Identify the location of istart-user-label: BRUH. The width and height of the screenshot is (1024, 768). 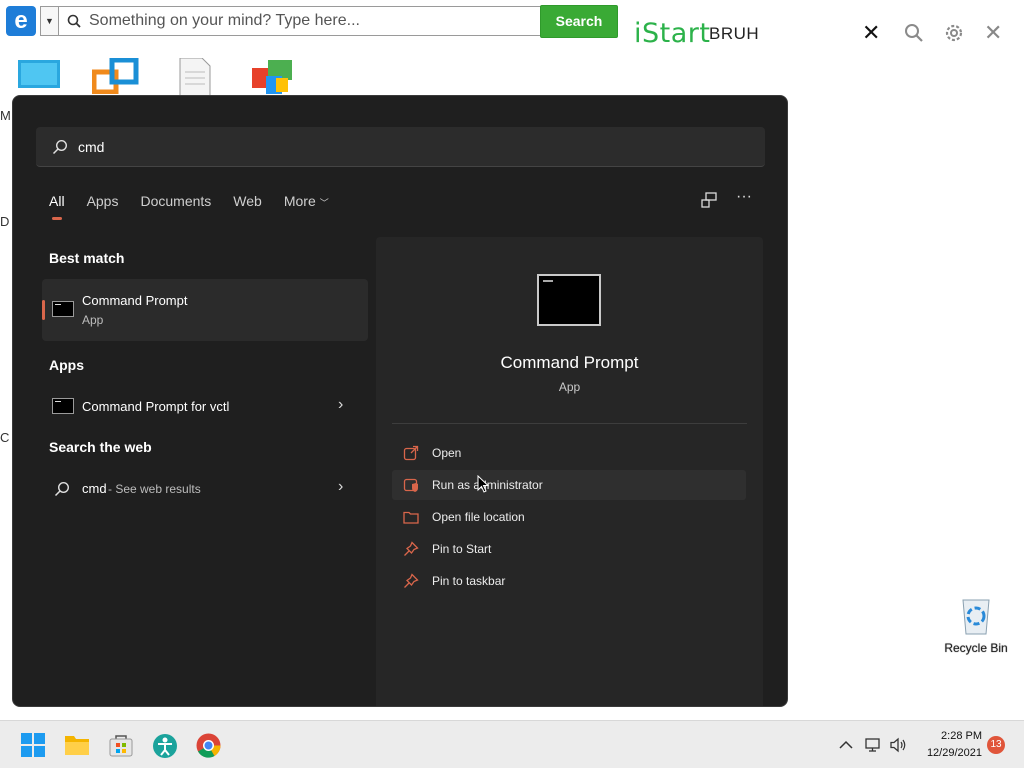
(734, 33).